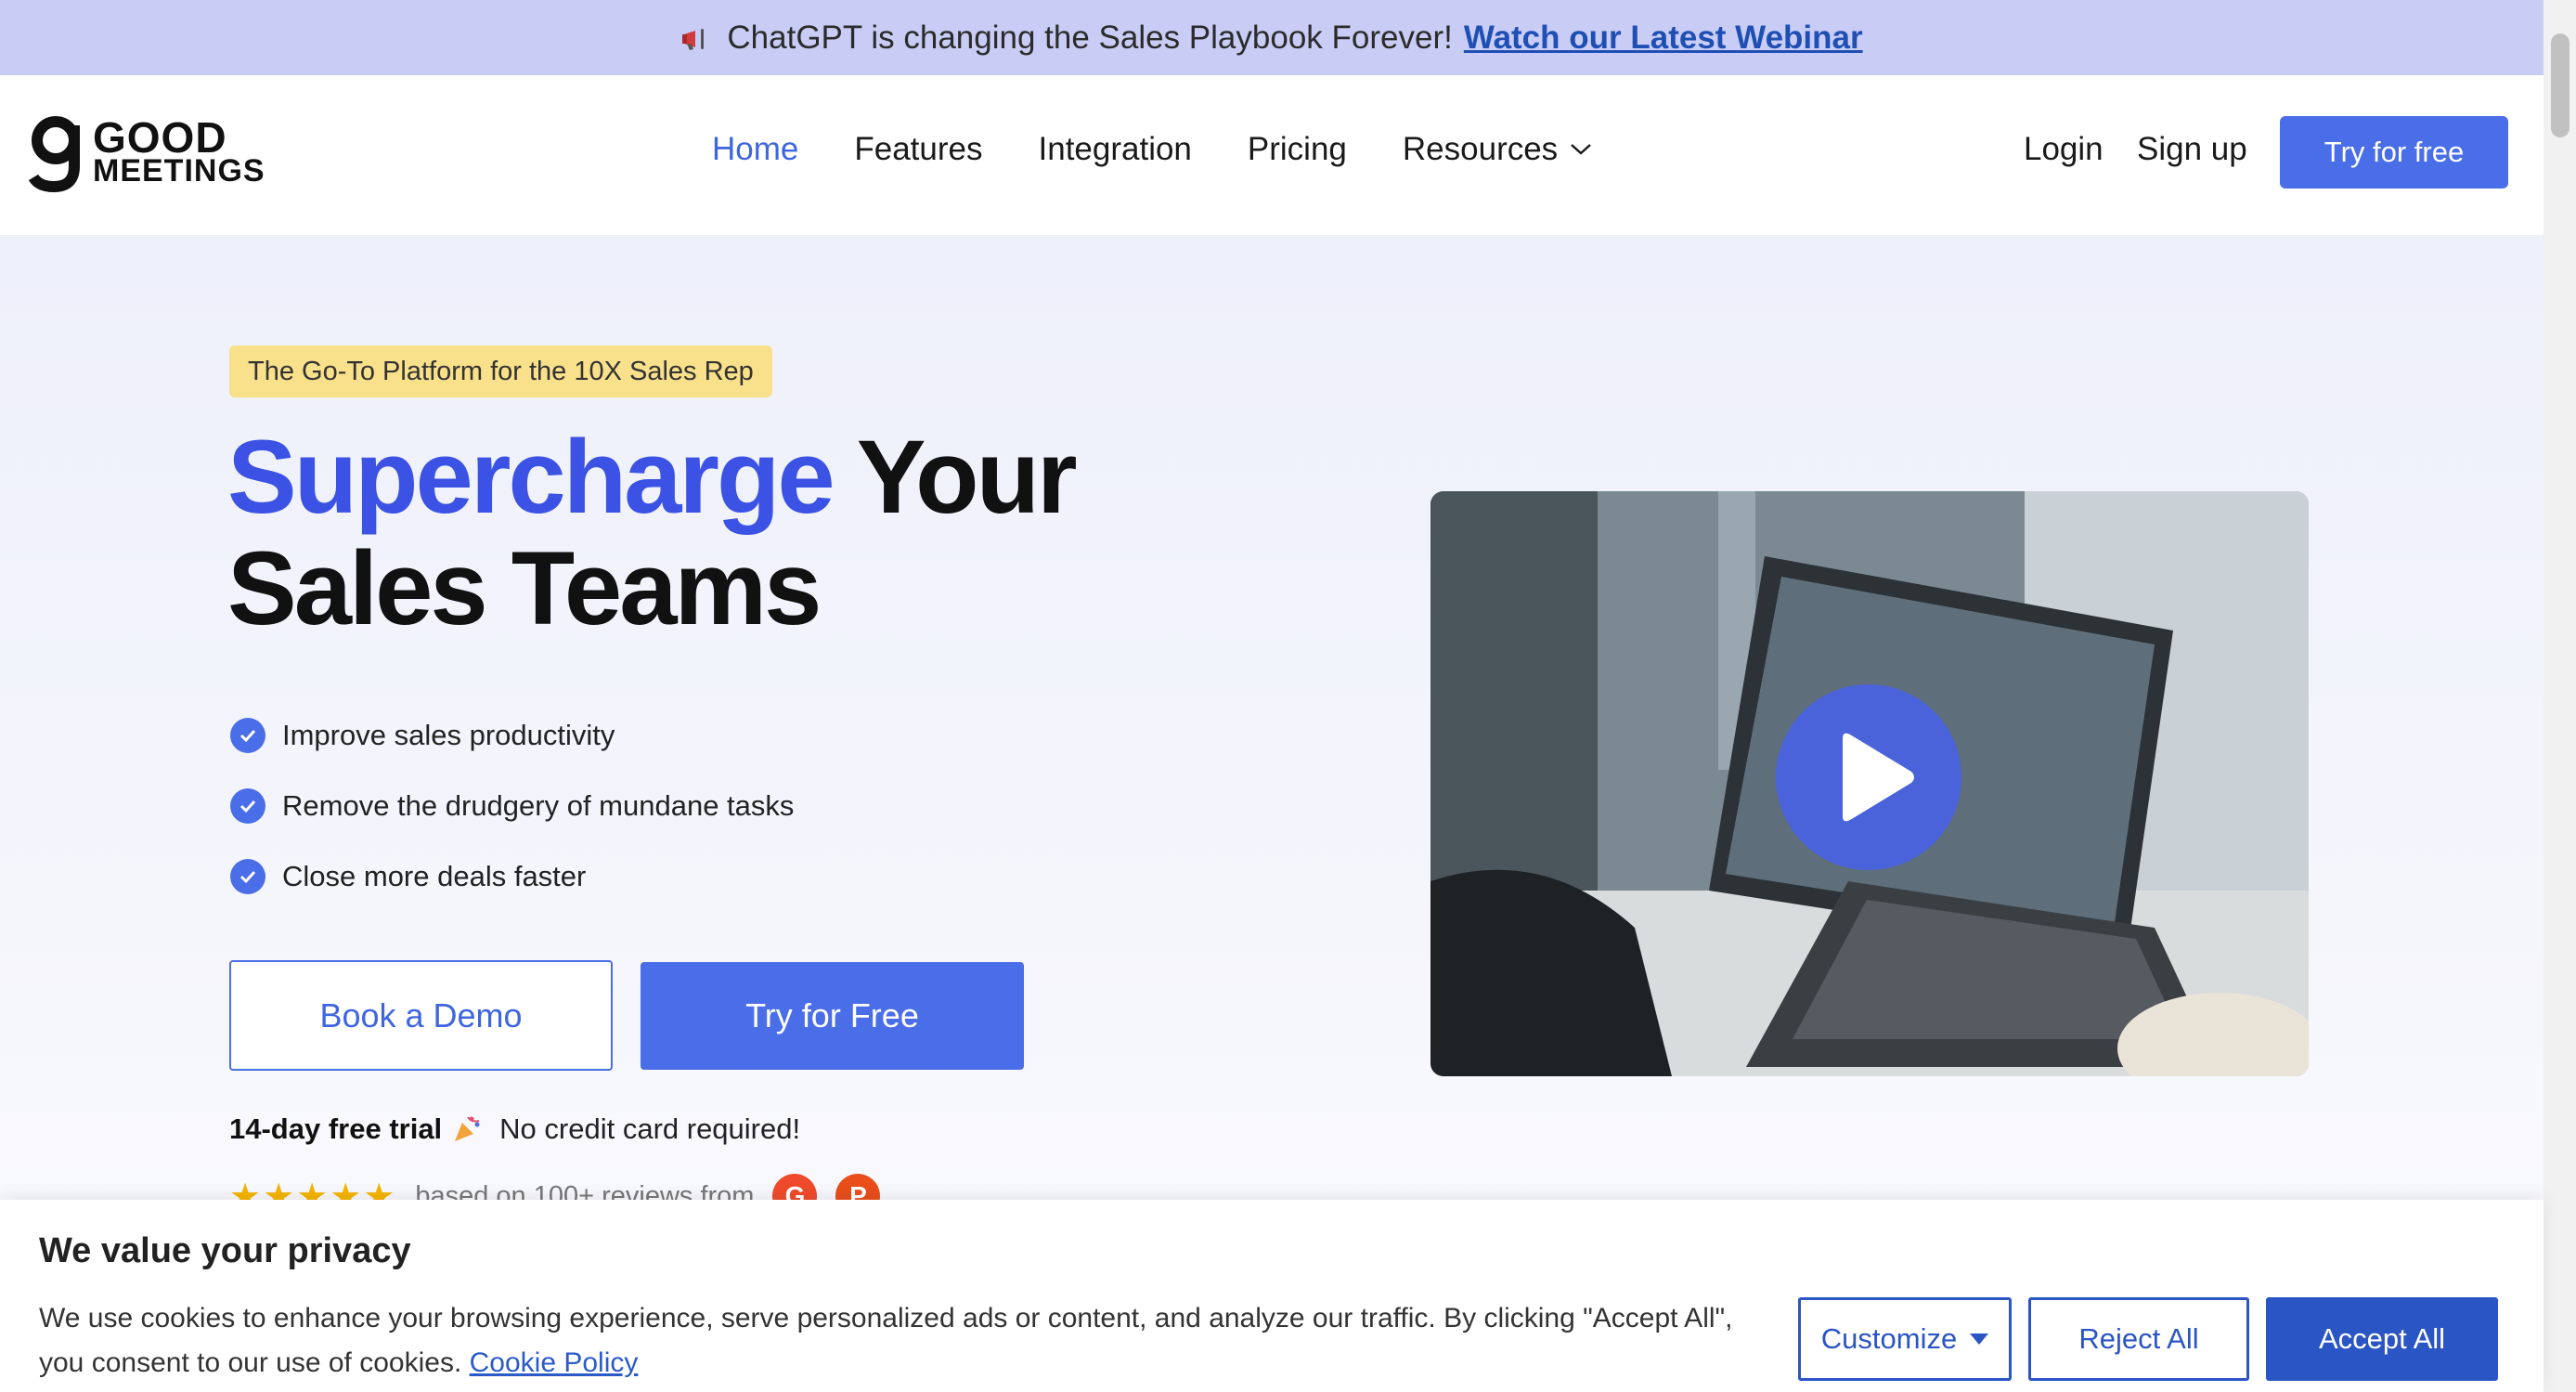  Describe the element at coordinates (1663, 39) in the screenshot. I see `webinar-link: Watch our Latest Webinar` at that location.